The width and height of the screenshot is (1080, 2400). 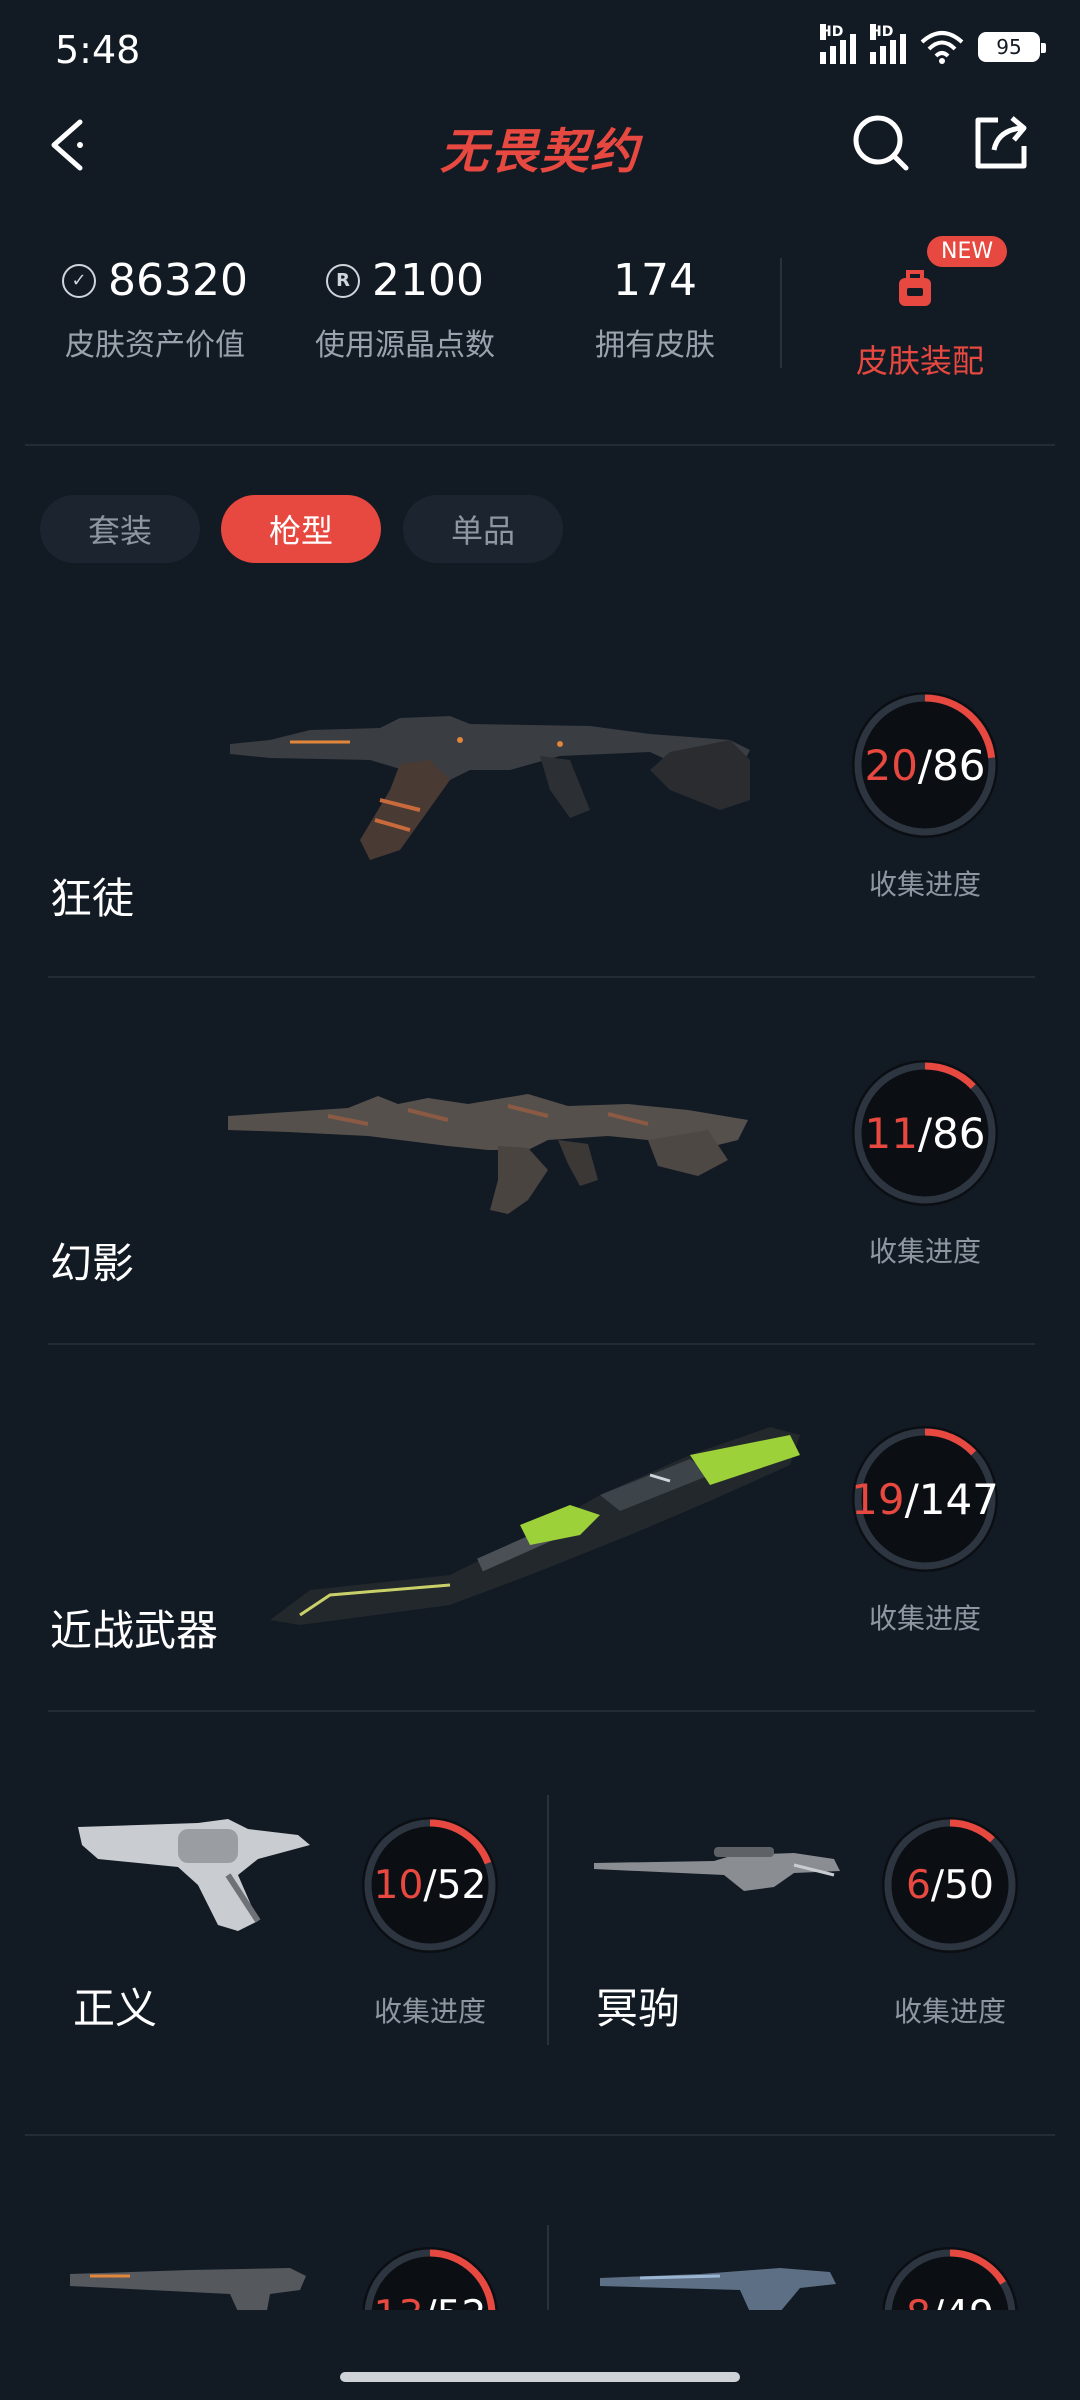 I want to click on tab-gun-type: 枪型, so click(x=301, y=529).